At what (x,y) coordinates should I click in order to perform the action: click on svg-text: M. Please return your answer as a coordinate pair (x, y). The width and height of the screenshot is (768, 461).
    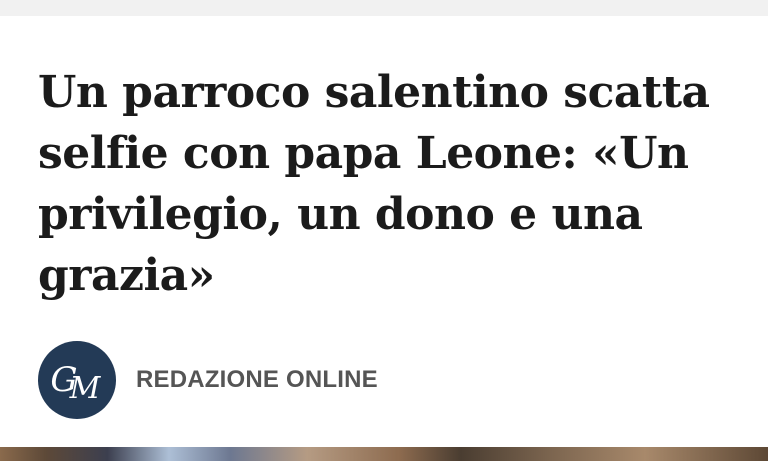
    Looking at the image, I should click on (85, 388).